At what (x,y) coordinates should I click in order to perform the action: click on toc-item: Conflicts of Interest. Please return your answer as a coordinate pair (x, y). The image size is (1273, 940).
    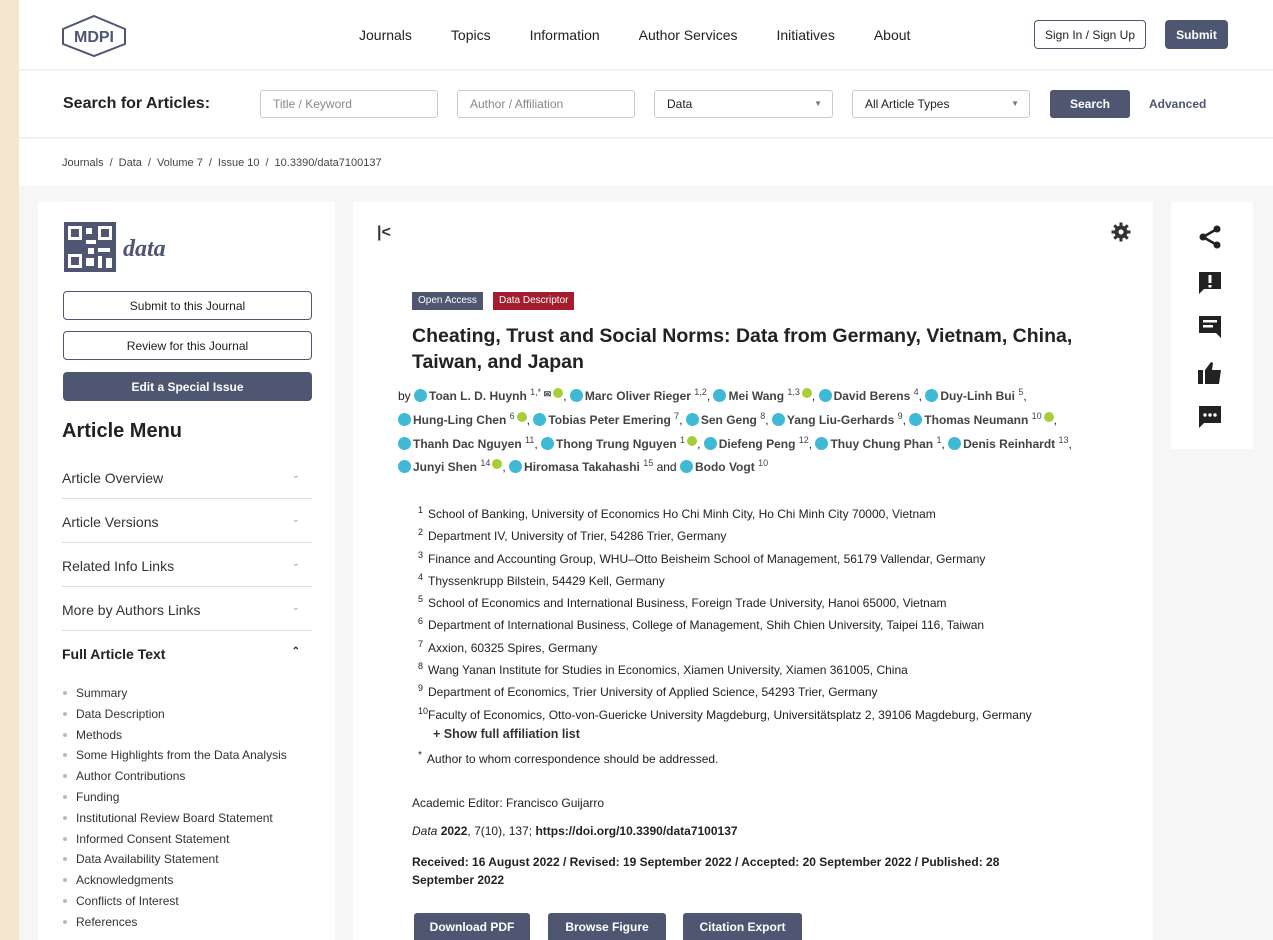
    Looking at the image, I should click on (175, 901).